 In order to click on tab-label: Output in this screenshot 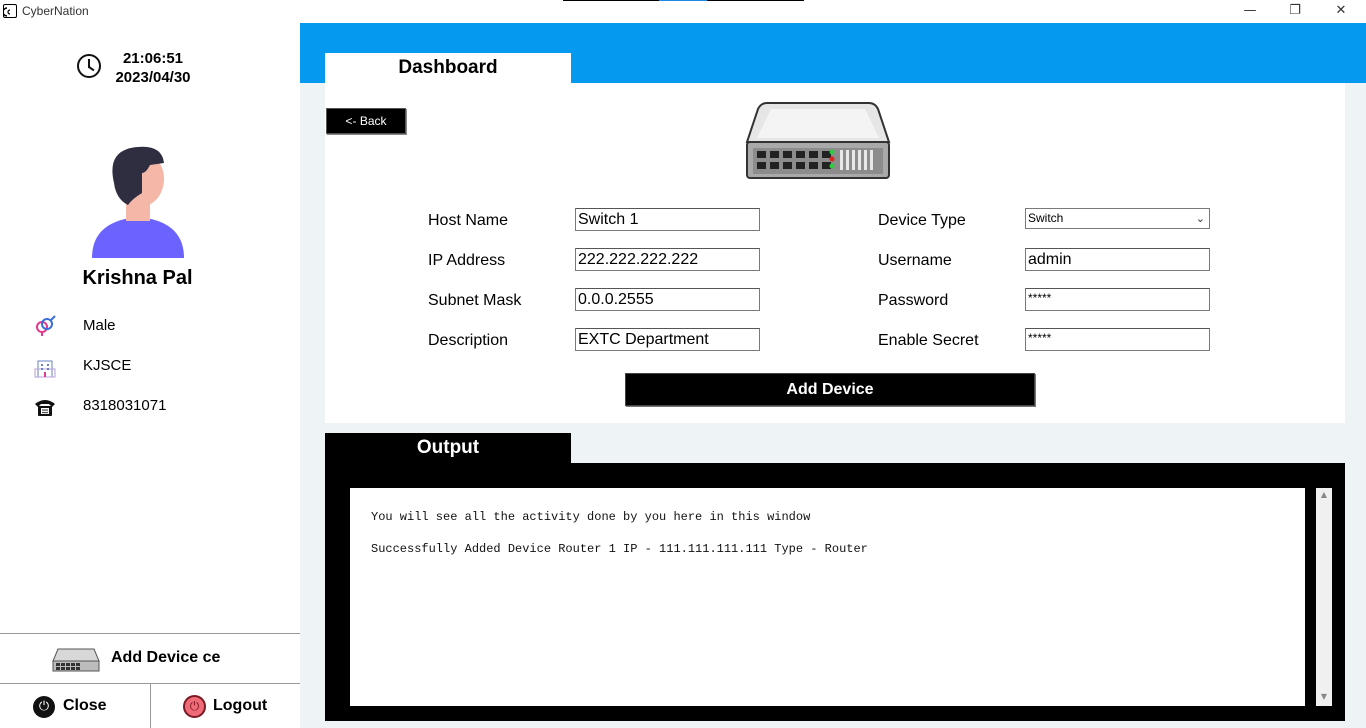, I will do `click(448, 447)`.